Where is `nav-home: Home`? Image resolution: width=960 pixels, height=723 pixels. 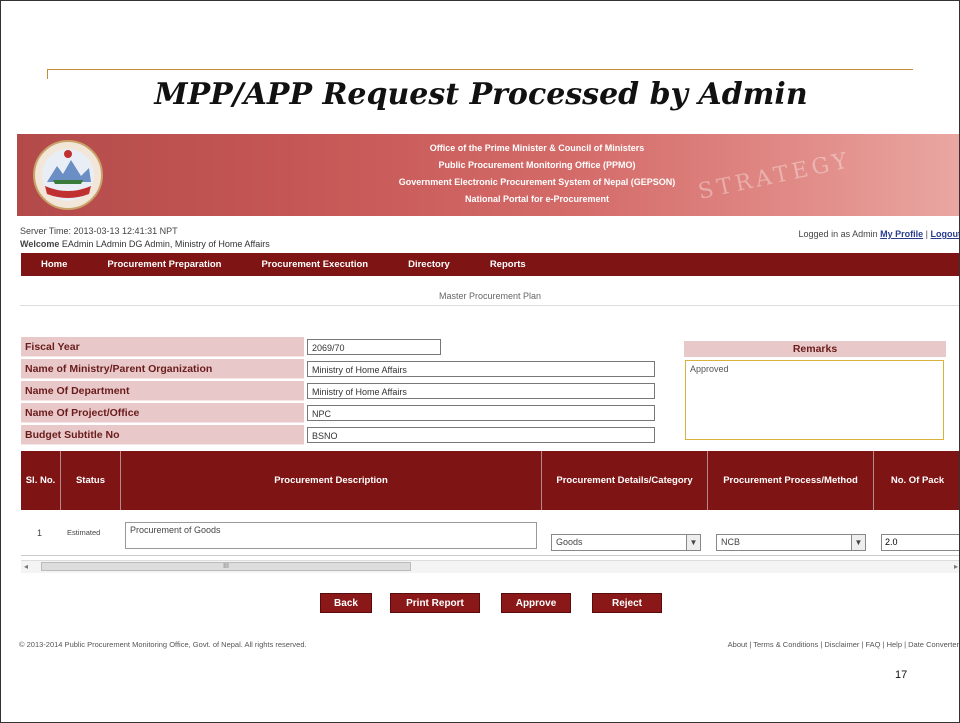 nav-home: Home is located at coordinates (54, 264).